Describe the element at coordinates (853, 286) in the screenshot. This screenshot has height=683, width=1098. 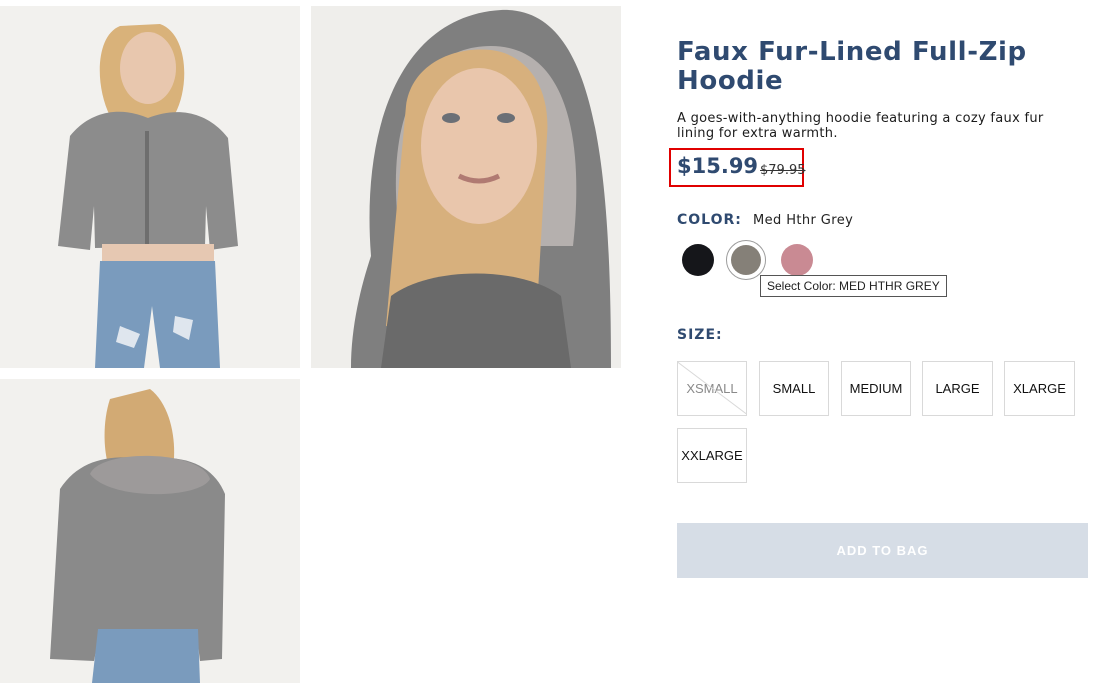
I see `color-tooltip: Select Color: MED HTHR GREY` at that location.